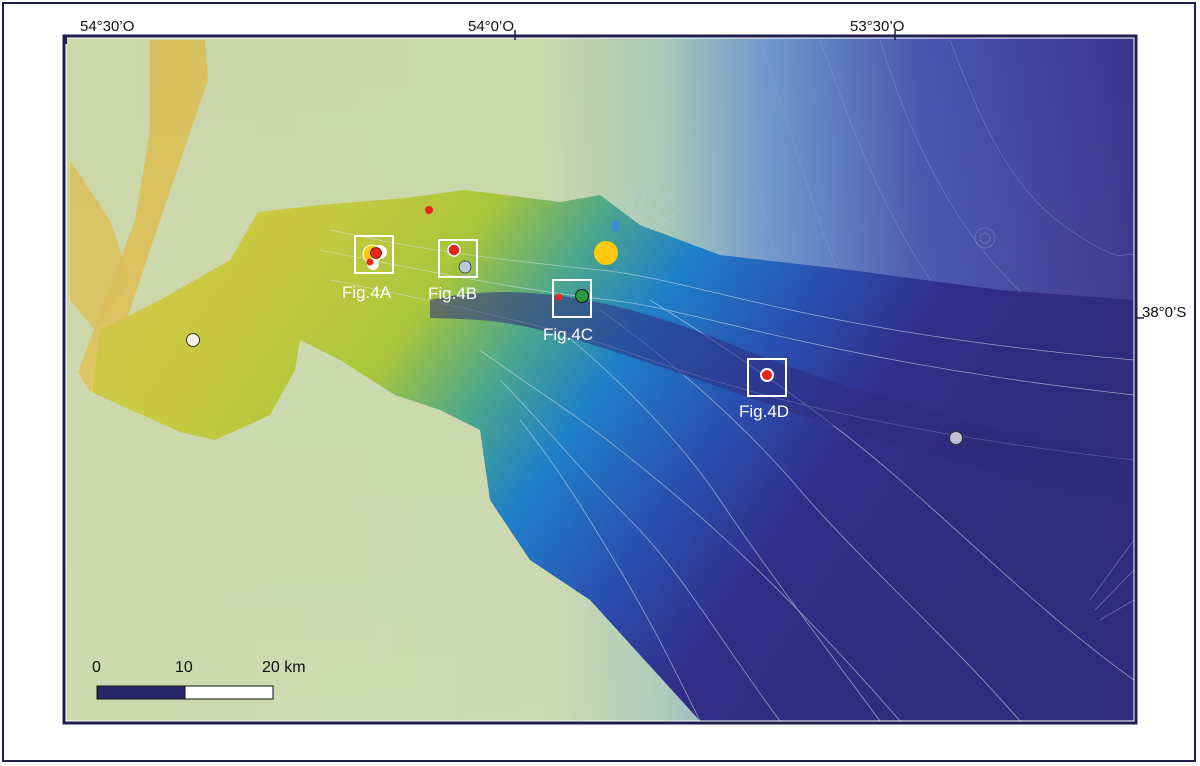 Image resolution: width=1200 pixels, height=766 pixels. I want to click on fig-label-4a: Fig.4A, so click(367, 292).